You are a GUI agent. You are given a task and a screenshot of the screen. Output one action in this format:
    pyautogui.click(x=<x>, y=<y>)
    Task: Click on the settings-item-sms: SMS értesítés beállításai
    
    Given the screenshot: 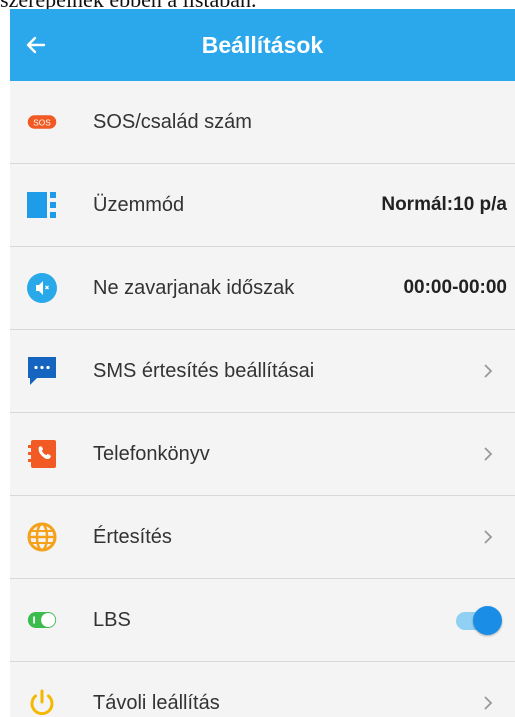 What is the action you would take?
    pyautogui.click(x=262, y=371)
    